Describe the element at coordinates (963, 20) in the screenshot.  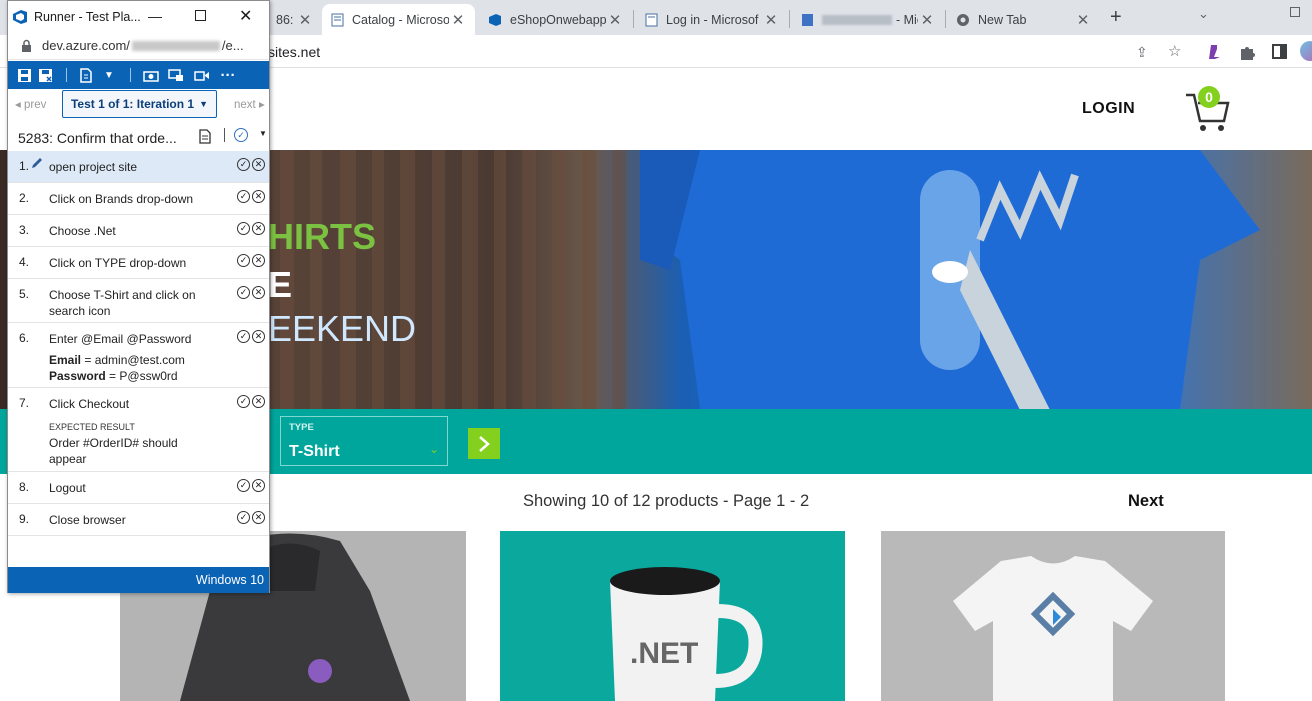
I see `chrome-icon` at that location.